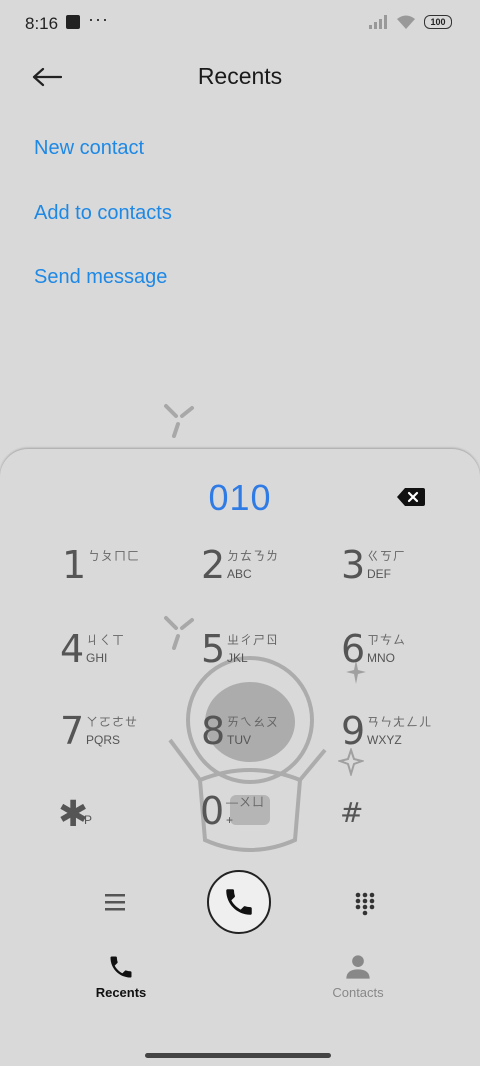  I want to click on key-letters: P, so click(88, 820).